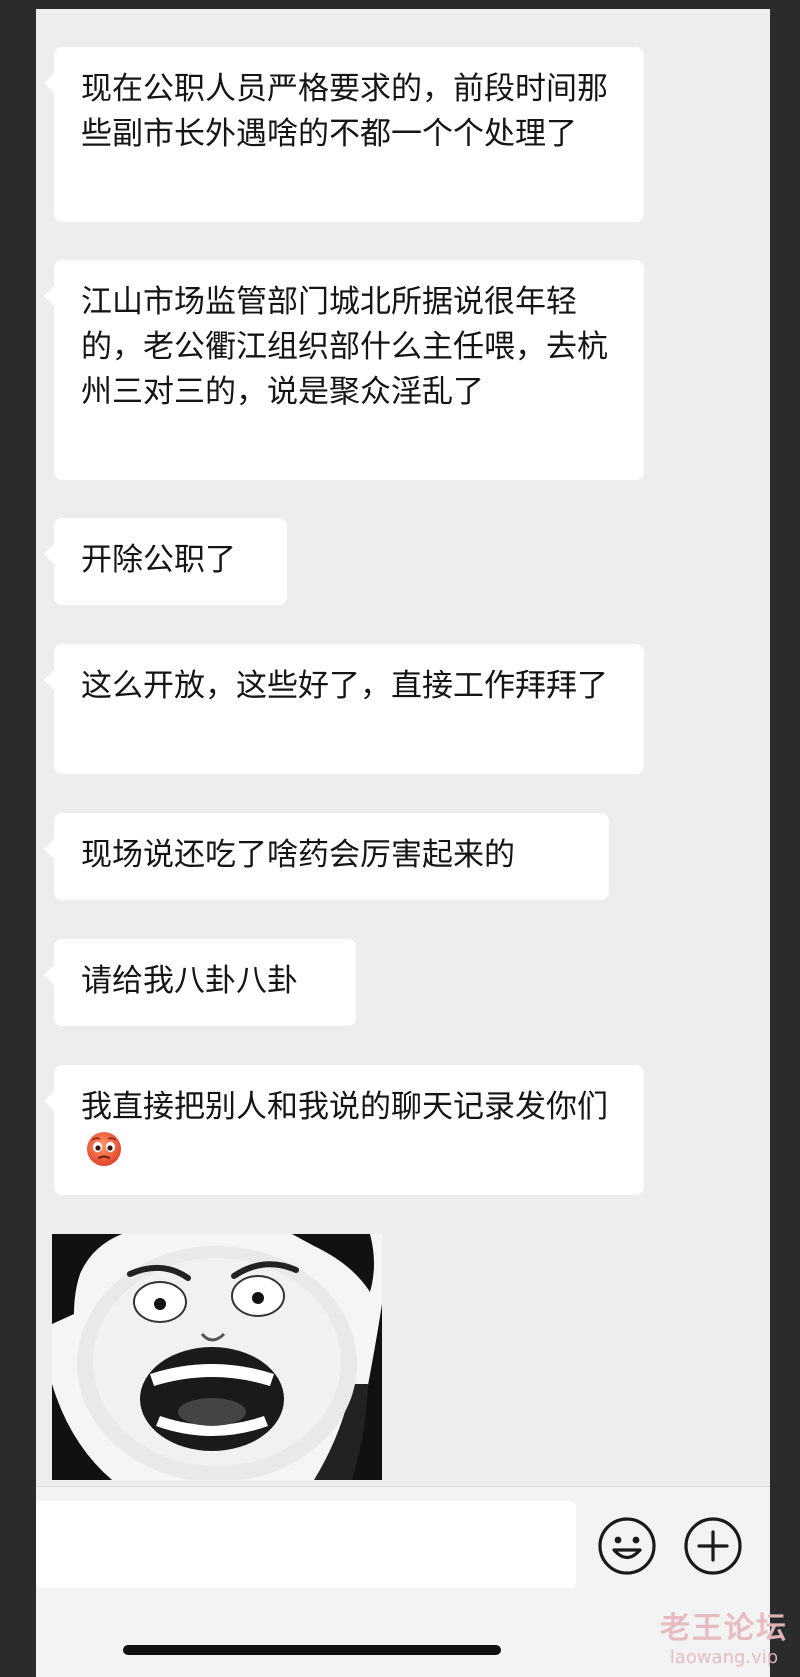  What do you see at coordinates (312, 1650) in the screenshot?
I see `home-indicator` at bounding box center [312, 1650].